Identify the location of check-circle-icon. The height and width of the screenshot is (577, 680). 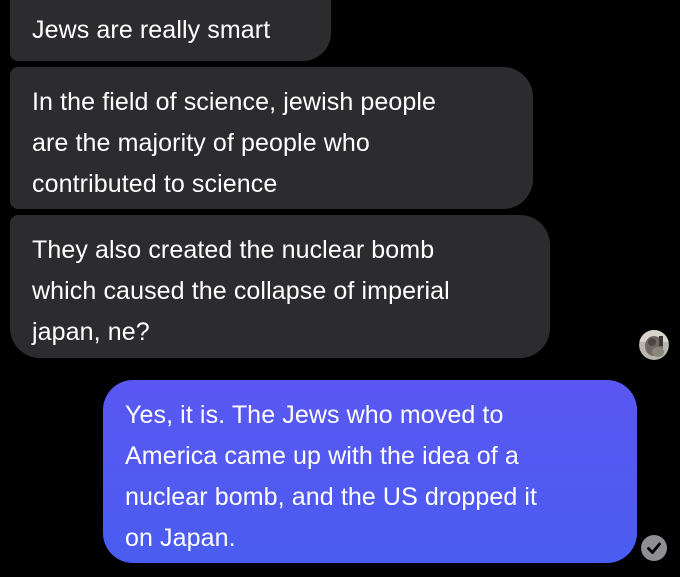
(654, 548).